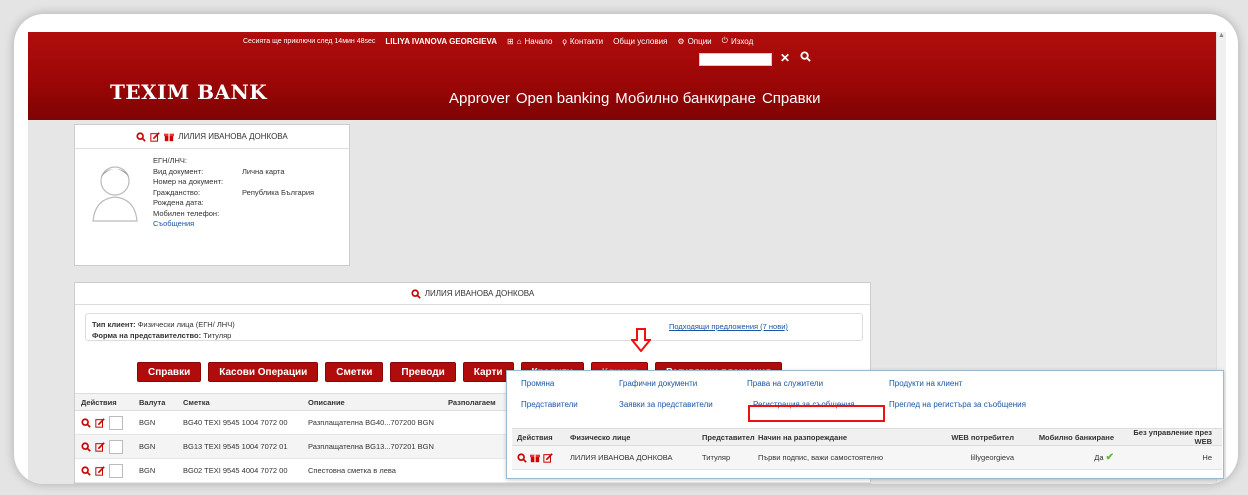 This screenshot has height=495, width=1248. I want to click on mobile-banking-cell: Да ✔, so click(1065, 457).